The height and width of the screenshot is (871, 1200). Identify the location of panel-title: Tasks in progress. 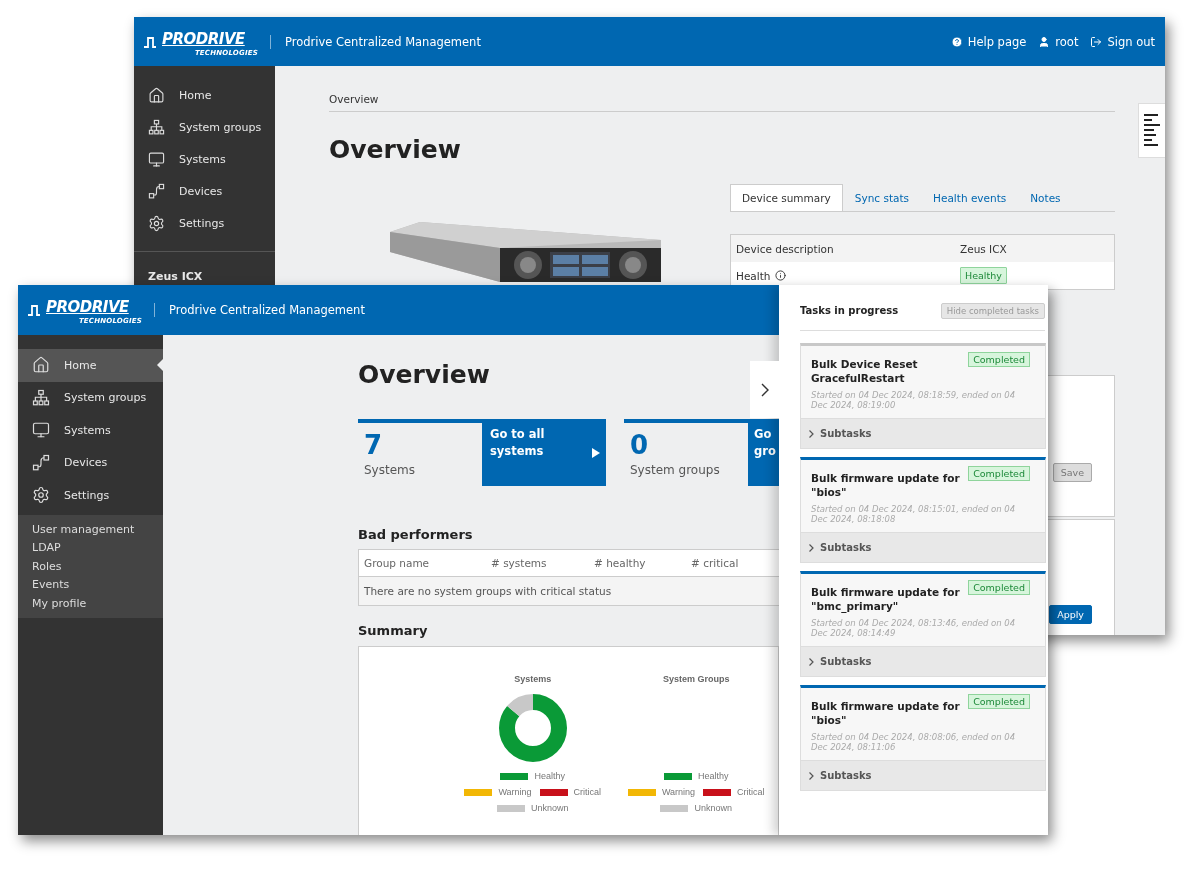
(849, 310).